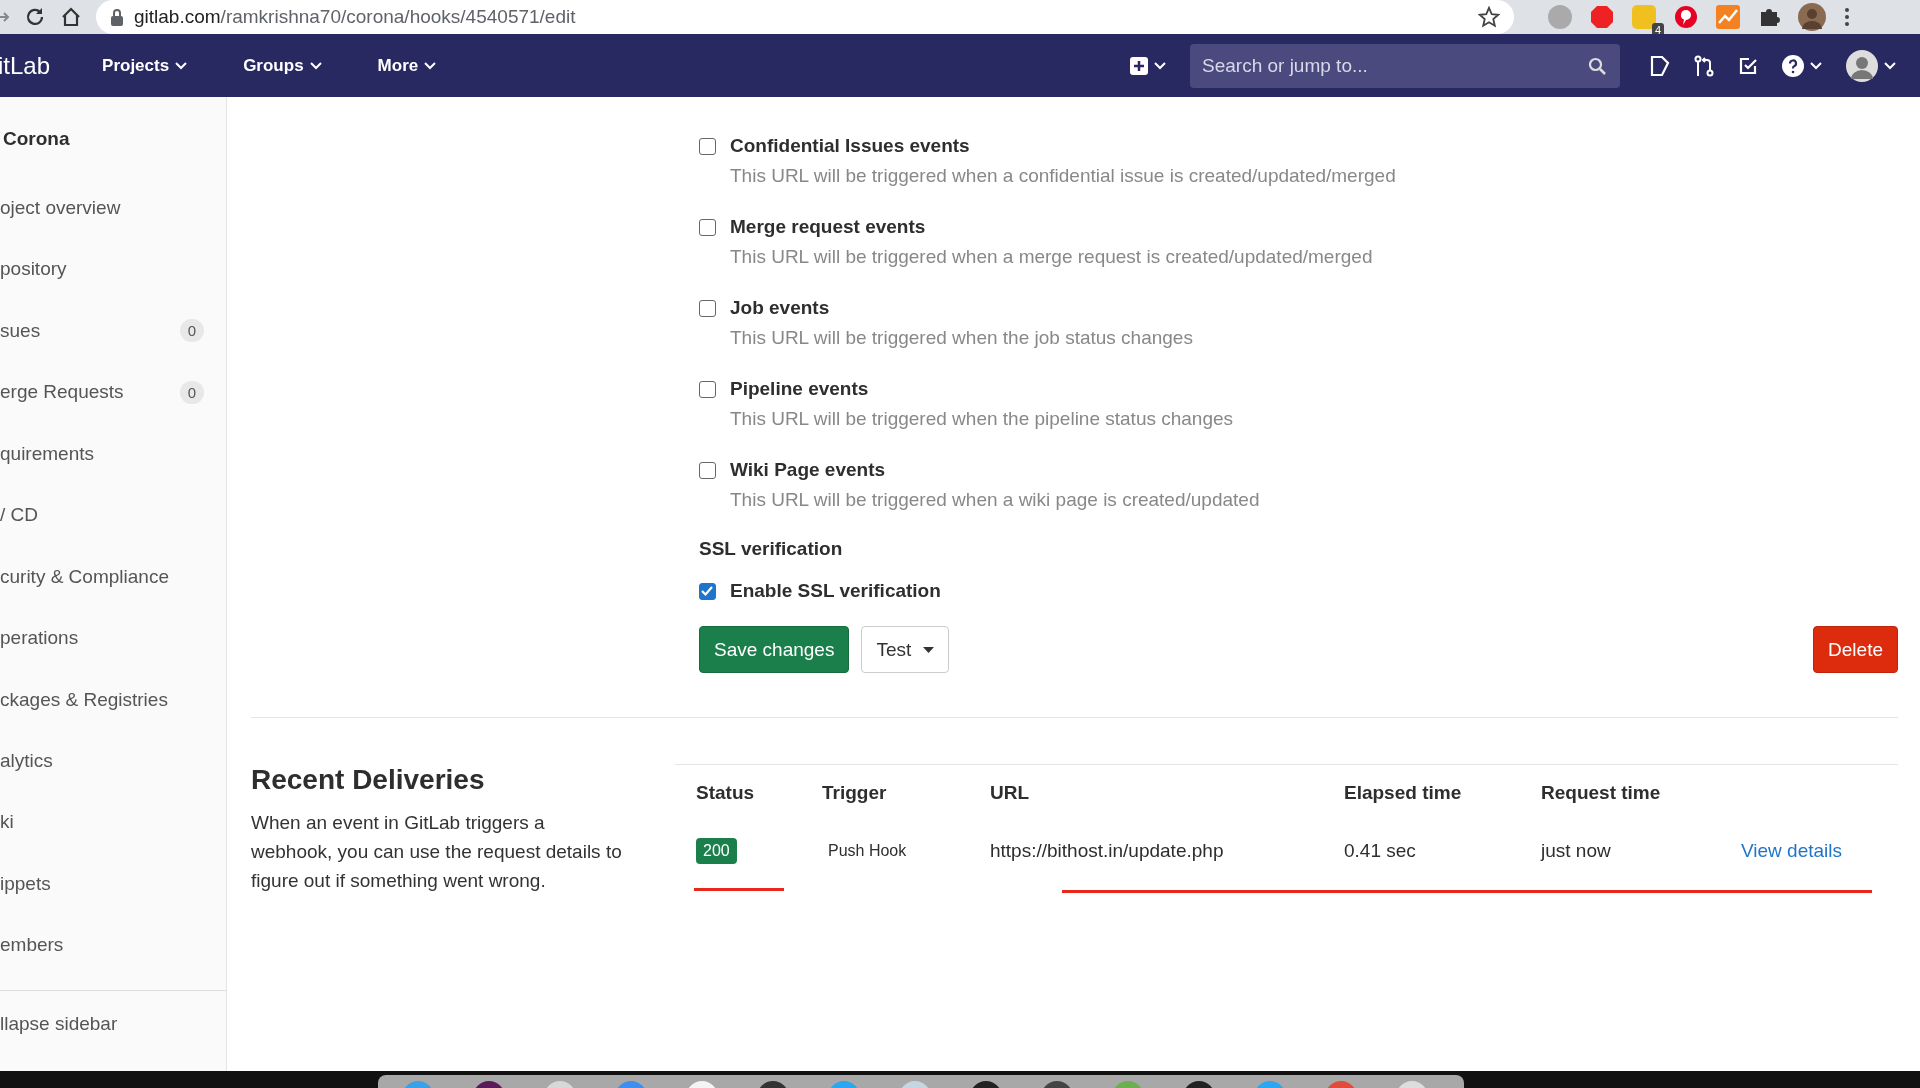 This screenshot has height=1088, width=1920. What do you see at coordinates (113, 269) in the screenshot?
I see `sidebar-item: pository` at bounding box center [113, 269].